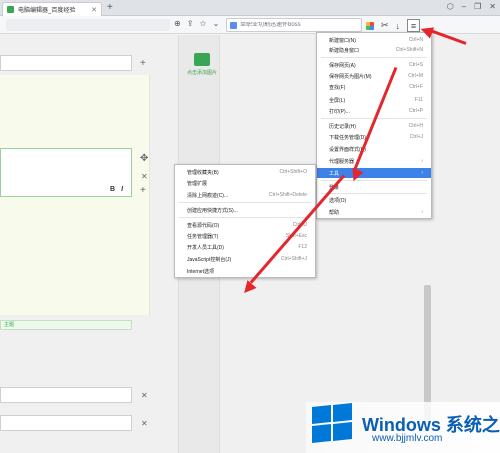  What do you see at coordinates (407, 438) in the screenshot?
I see `watermark-url: www.bjjmlv.com` at bounding box center [407, 438].